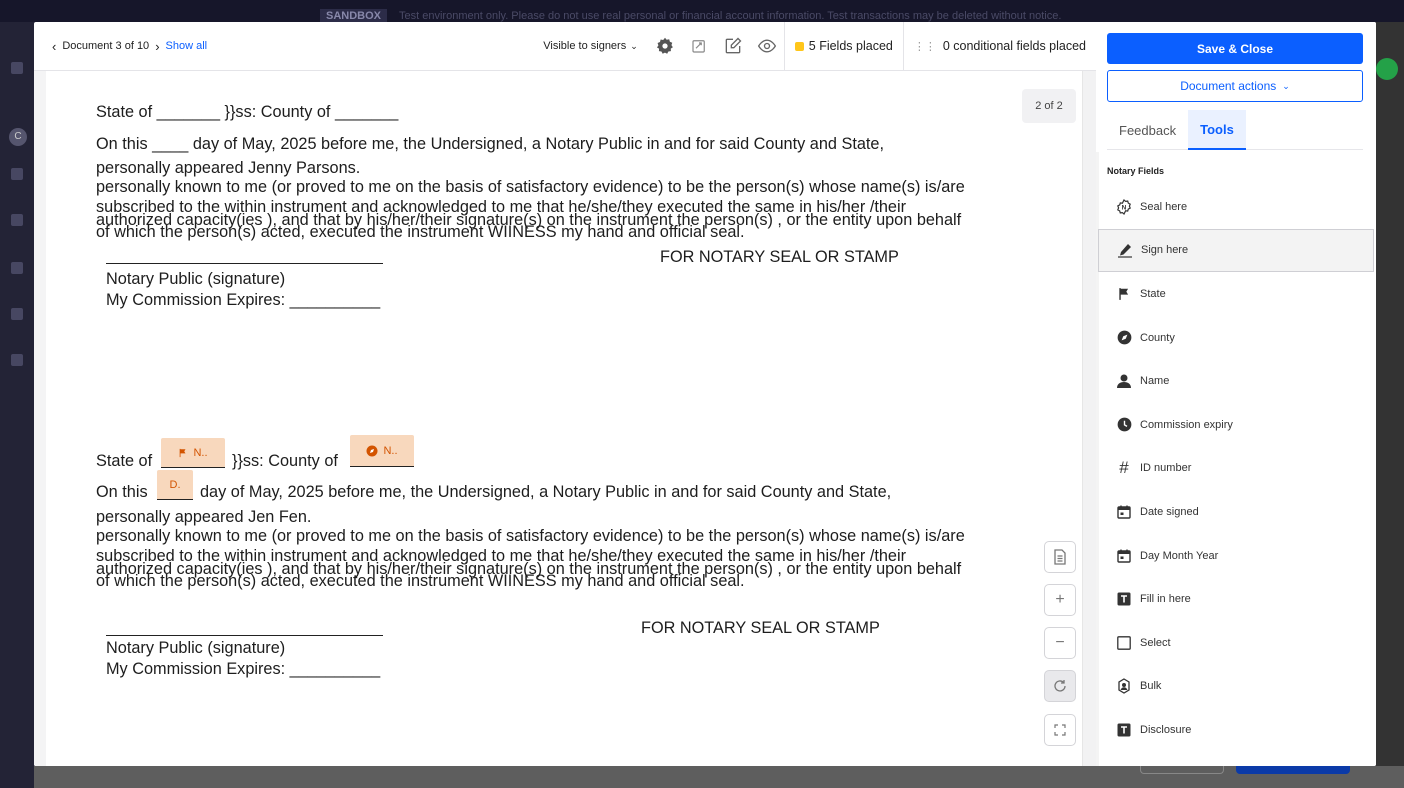 The height and width of the screenshot is (788, 1404). What do you see at coordinates (1124, 425) in the screenshot?
I see `clock-icon` at bounding box center [1124, 425].